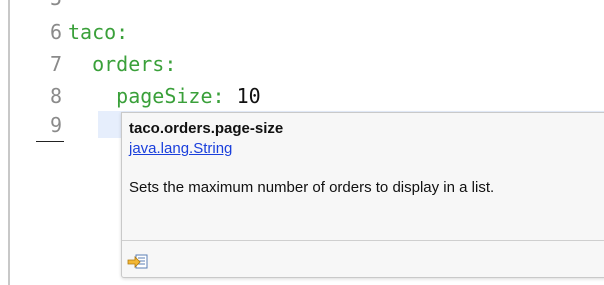 This screenshot has height=285, width=604. Describe the element at coordinates (50, 141) in the screenshot. I see `current-line-marker` at that location.